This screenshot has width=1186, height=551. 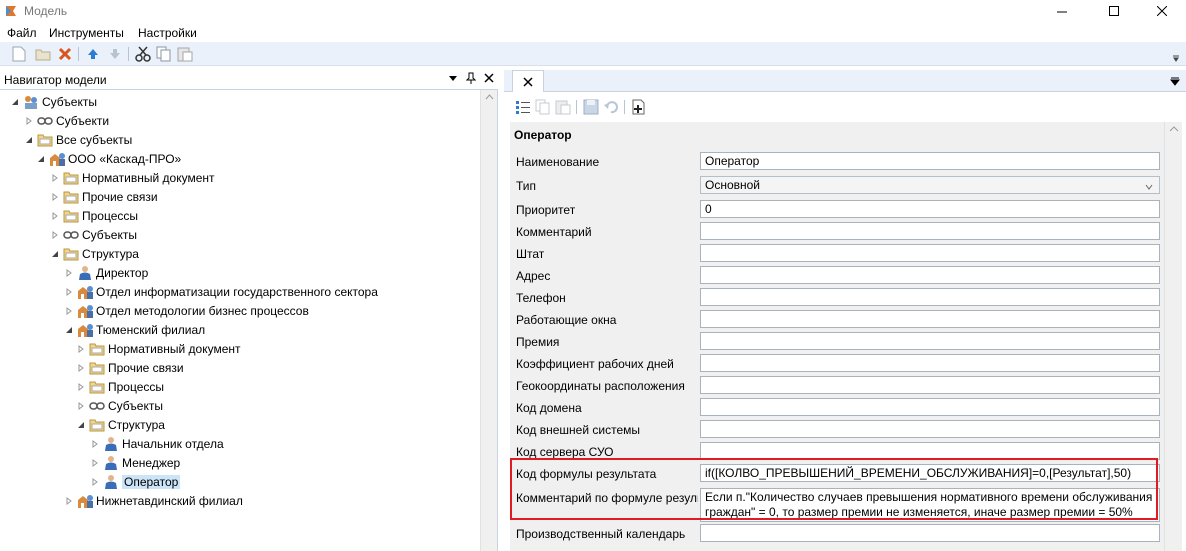 What do you see at coordinates (167, 33) in the screenshot?
I see `menu-settings: Настройки` at bounding box center [167, 33].